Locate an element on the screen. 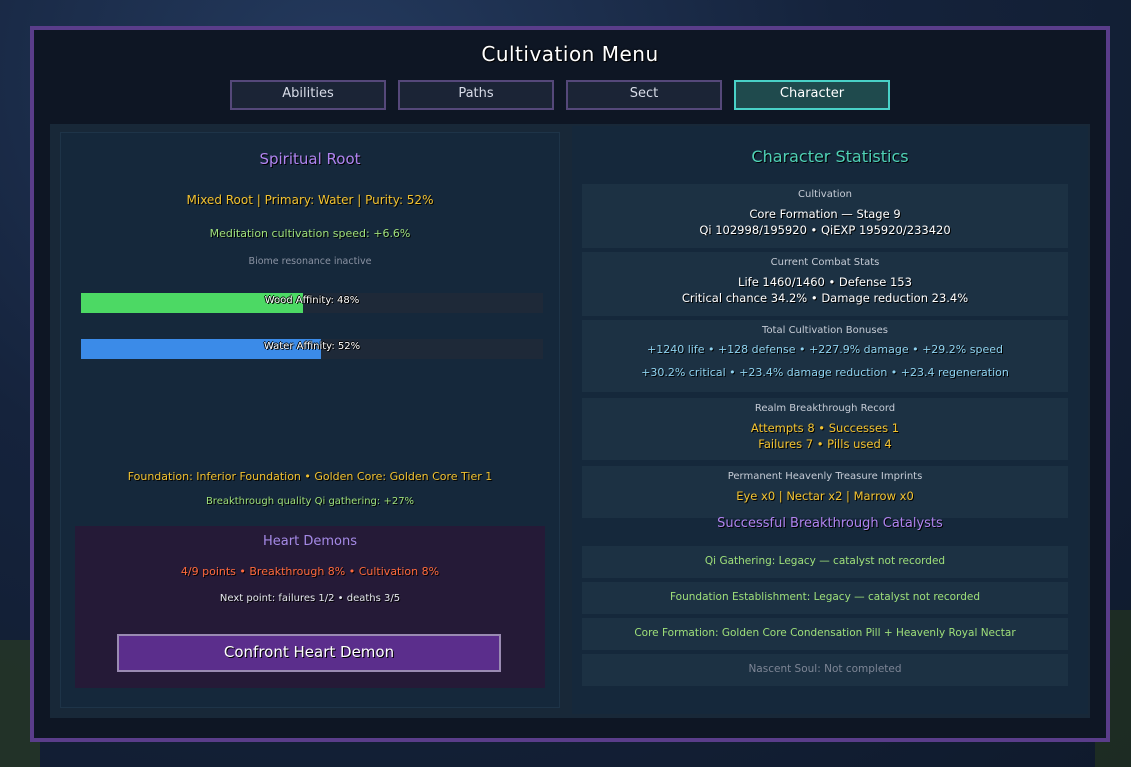 Image resolution: width=1131 pixels, height=767 pixels. tab-sect: Sect is located at coordinates (644, 95).